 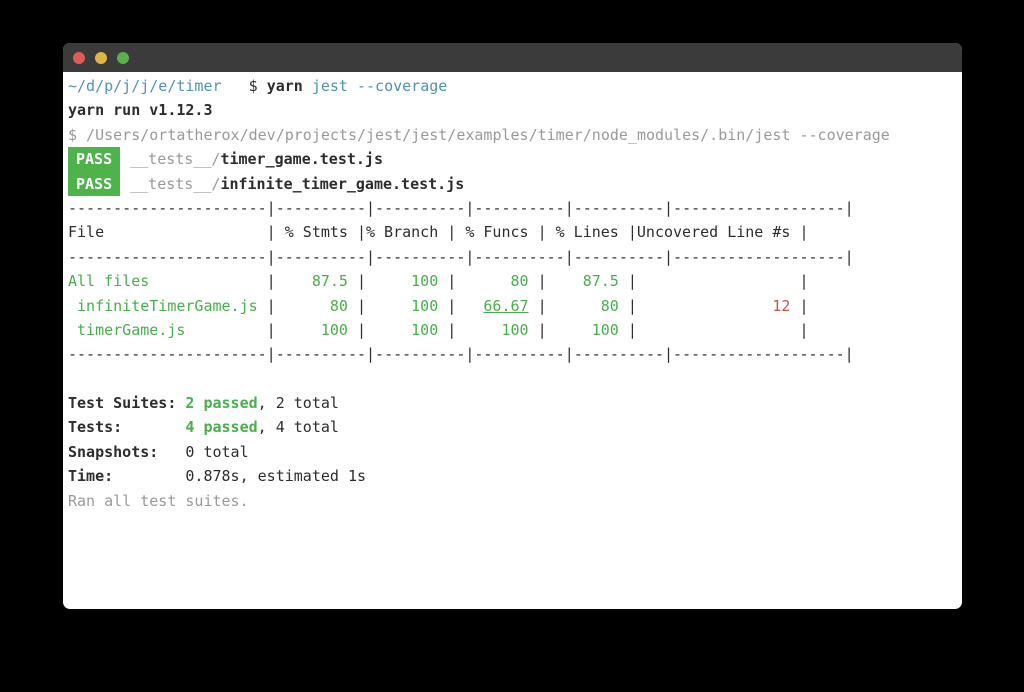 What do you see at coordinates (79, 57) in the screenshot?
I see `close-button` at bounding box center [79, 57].